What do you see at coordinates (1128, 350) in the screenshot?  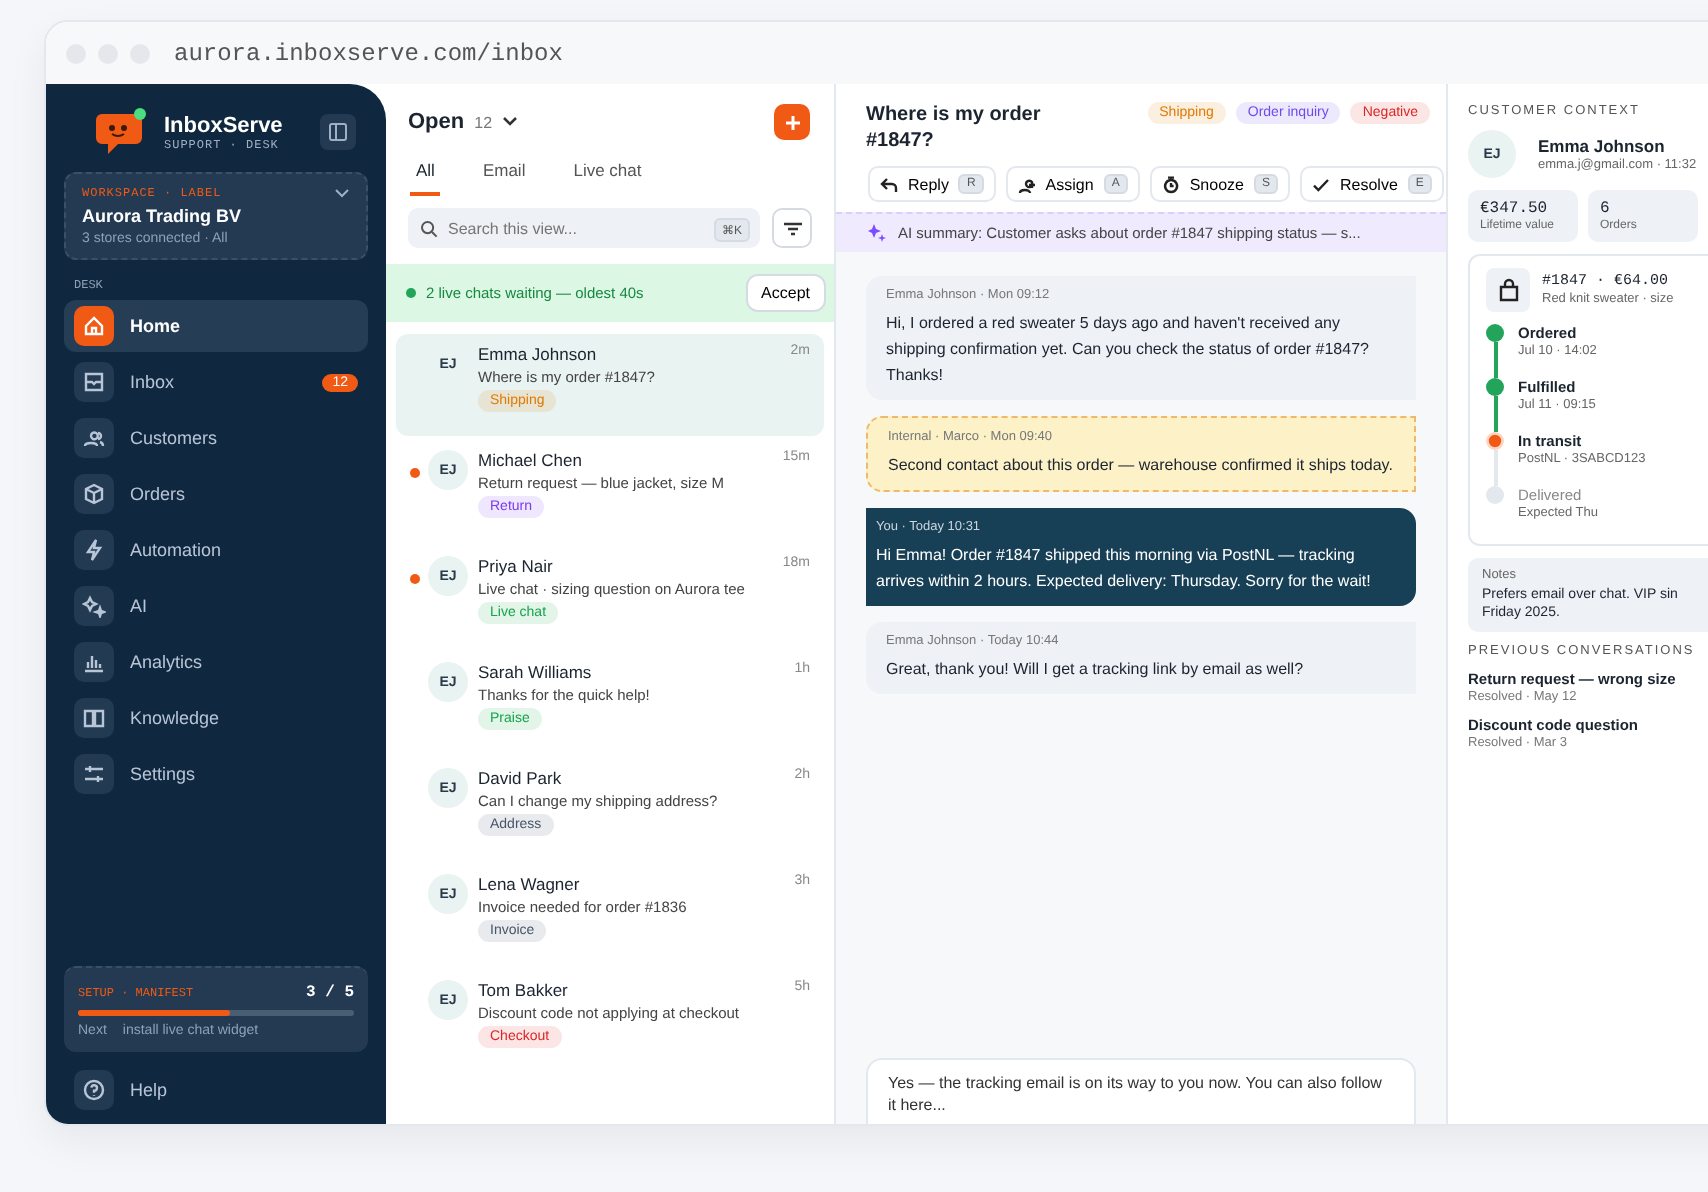 I see `message-text: Hi, I ordered a red sweater 5 days ago and haven't received any shipping confirmation yet. Can you check the status of order #1847? Thanks!` at bounding box center [1128, 350].